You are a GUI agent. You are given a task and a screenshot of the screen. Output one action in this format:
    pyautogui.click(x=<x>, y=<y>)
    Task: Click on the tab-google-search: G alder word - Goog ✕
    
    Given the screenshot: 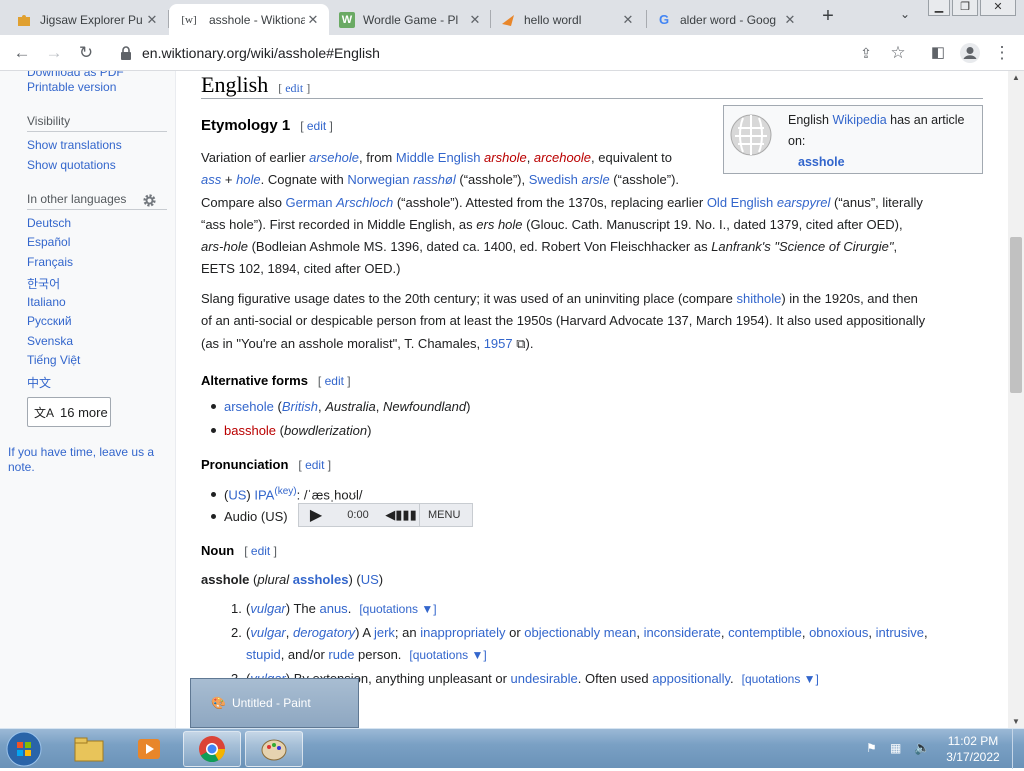 What is the action you would take?
    pyautogui.click(x=727, y=19)
    